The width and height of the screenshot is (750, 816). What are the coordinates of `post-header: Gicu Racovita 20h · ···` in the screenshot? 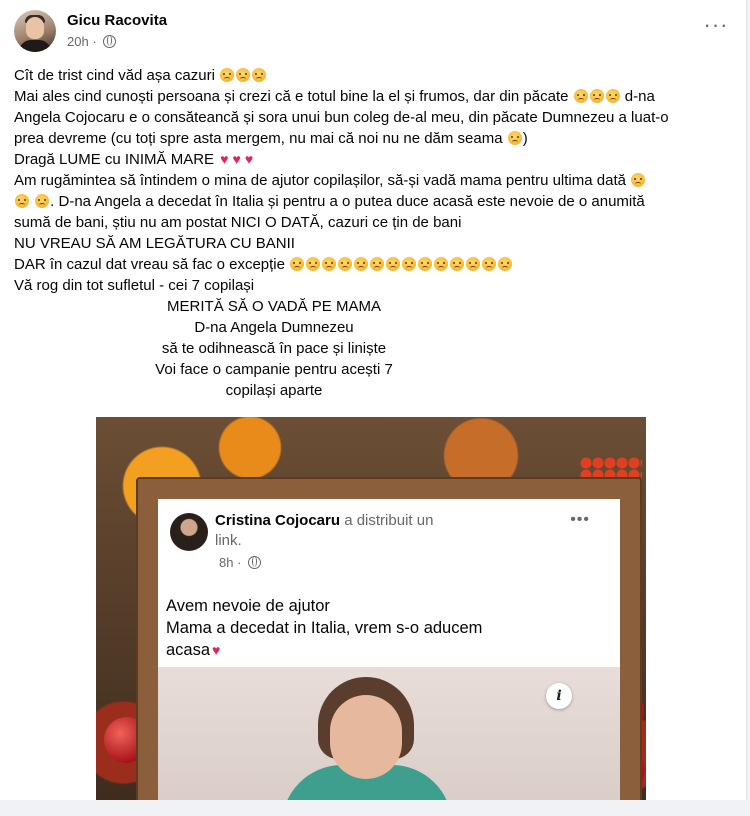 It's located at (374, 33).